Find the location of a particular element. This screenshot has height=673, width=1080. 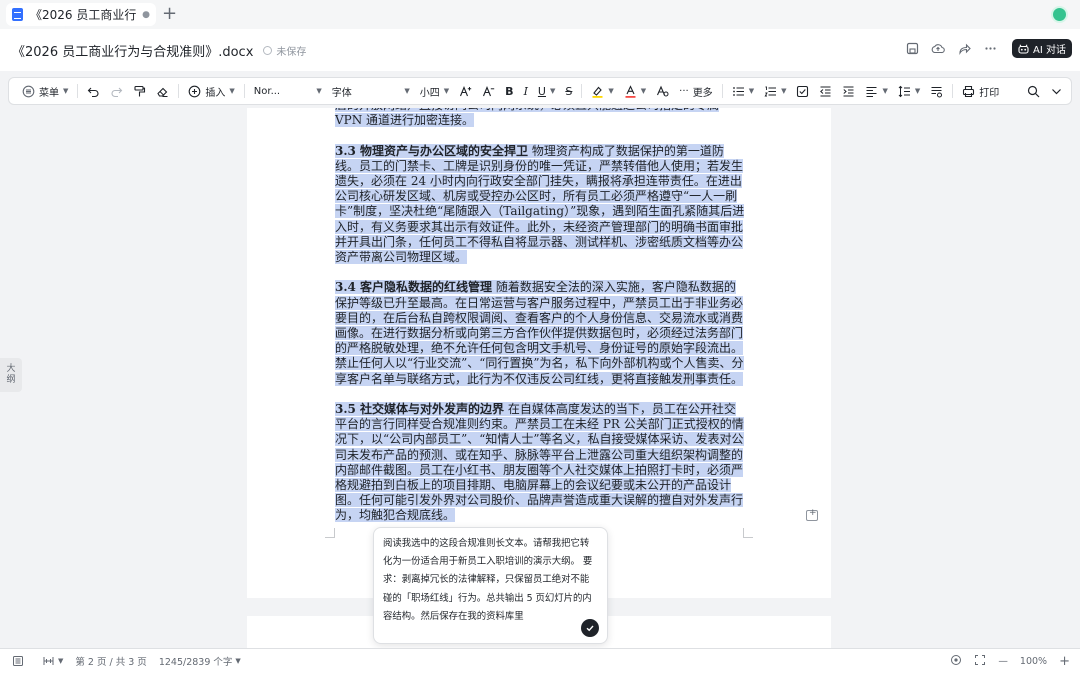

font-decrease-icon is located at coordinates (489, 90).